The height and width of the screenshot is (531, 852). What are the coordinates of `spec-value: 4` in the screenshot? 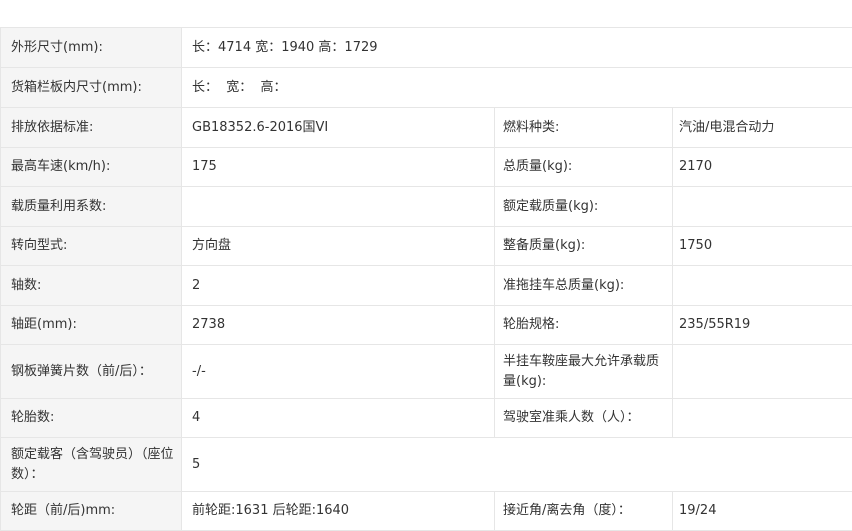 It's located at (338, 418).